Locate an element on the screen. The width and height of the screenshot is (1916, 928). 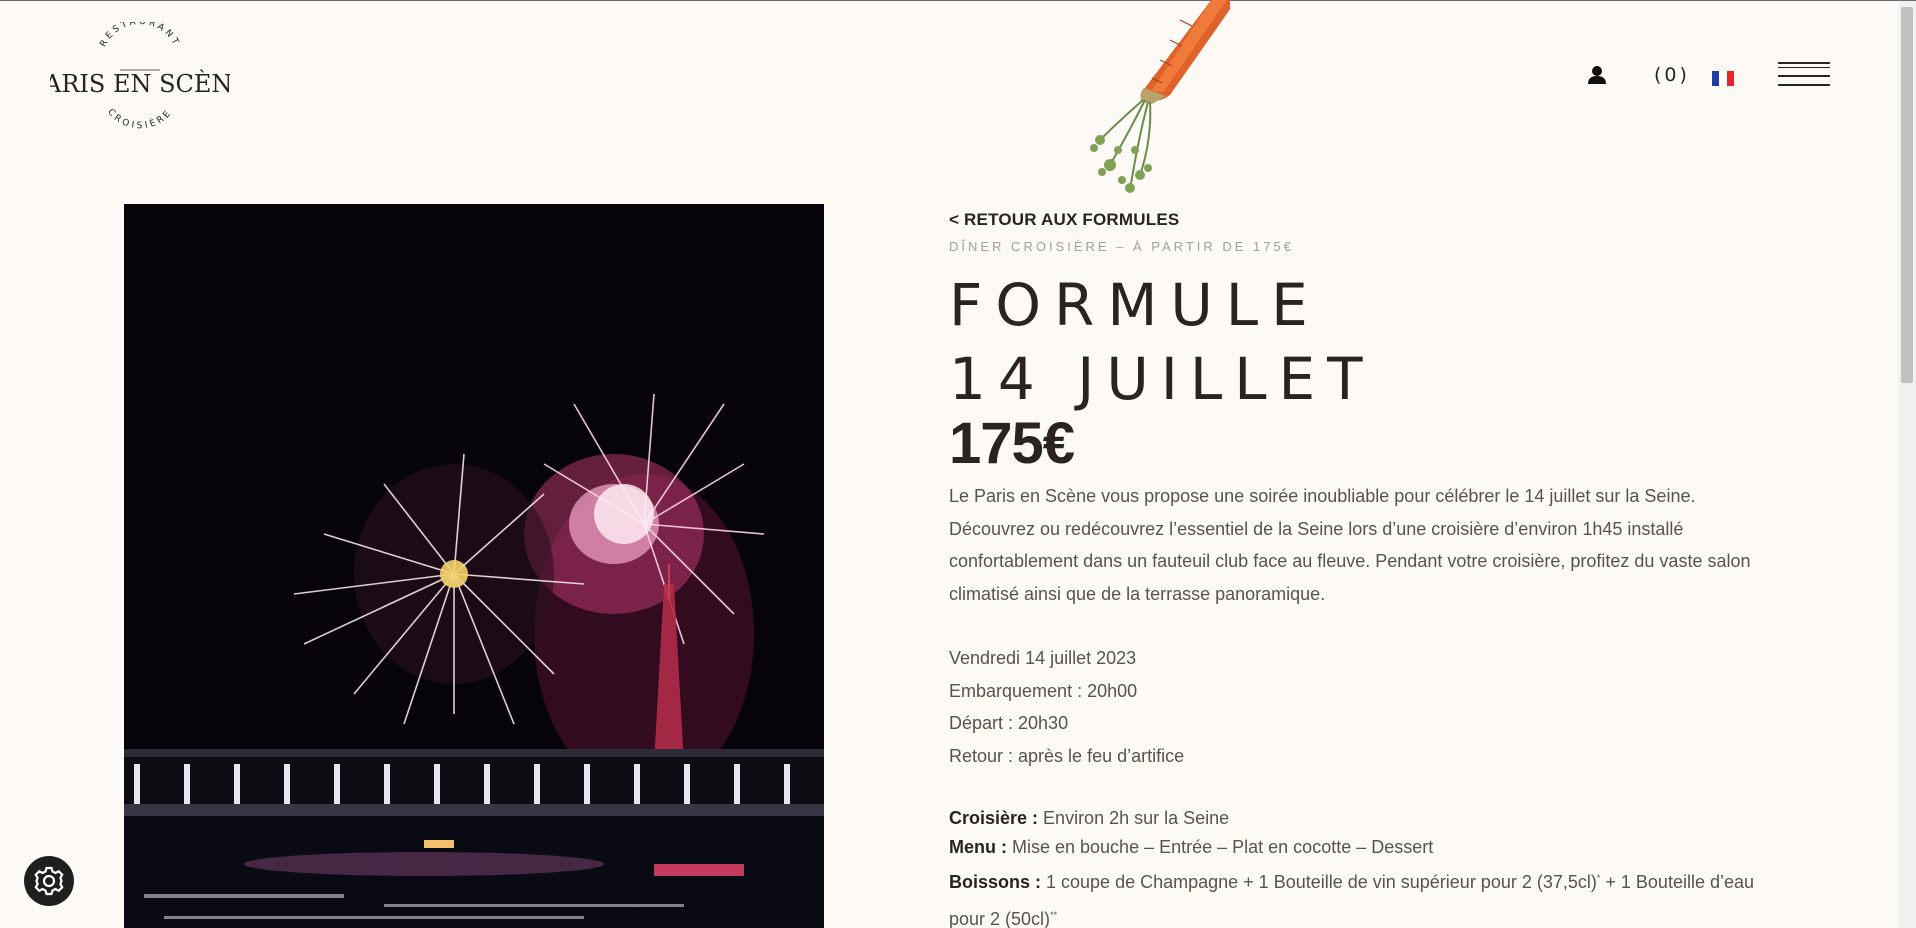
top-border is located at coordinates (958, 0).